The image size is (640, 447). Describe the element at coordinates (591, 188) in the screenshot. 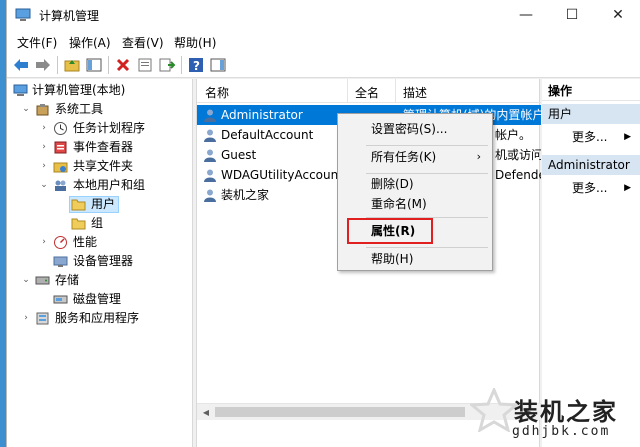

I see `actions-more-administrator: 更多... ▶` at that location.